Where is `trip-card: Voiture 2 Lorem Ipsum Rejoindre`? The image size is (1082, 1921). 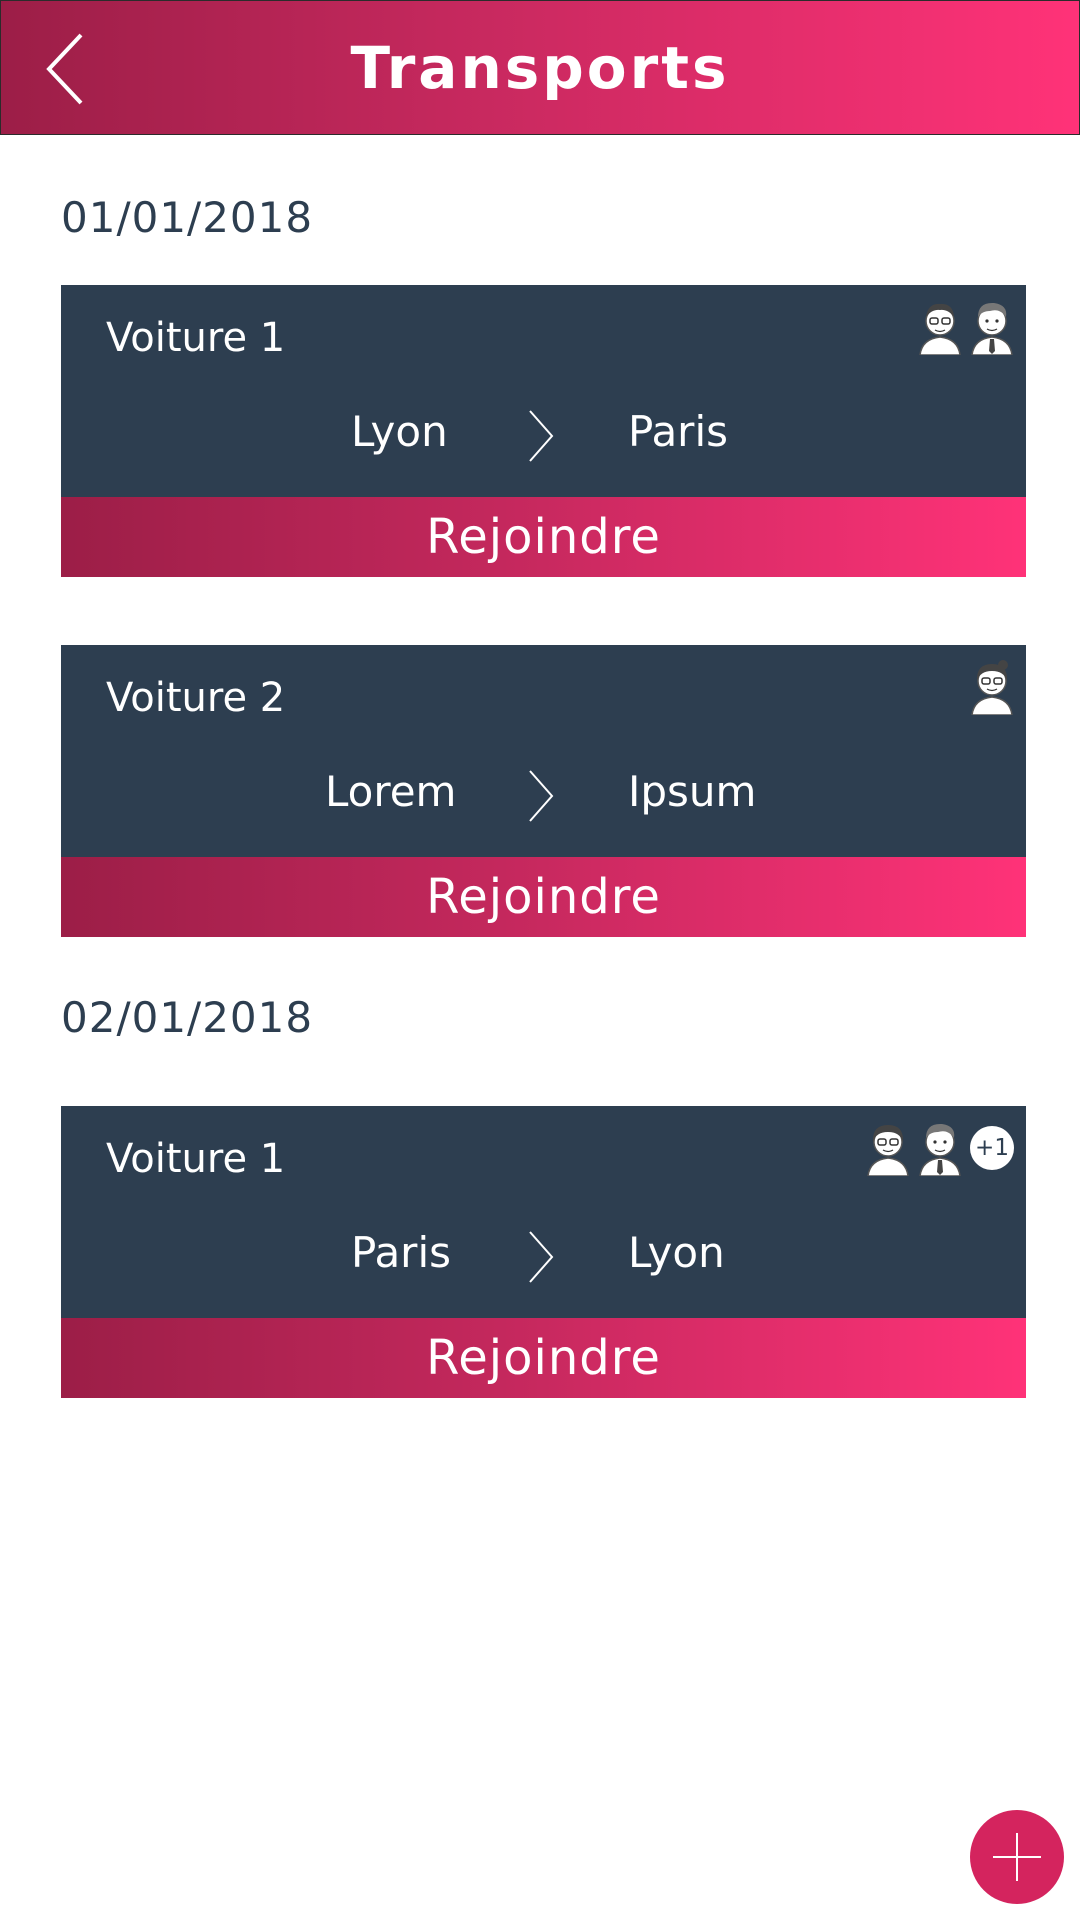
trip-card: Voiture 2 Lorem Ipsum Rejoindre is located at coordinates (543, 791).